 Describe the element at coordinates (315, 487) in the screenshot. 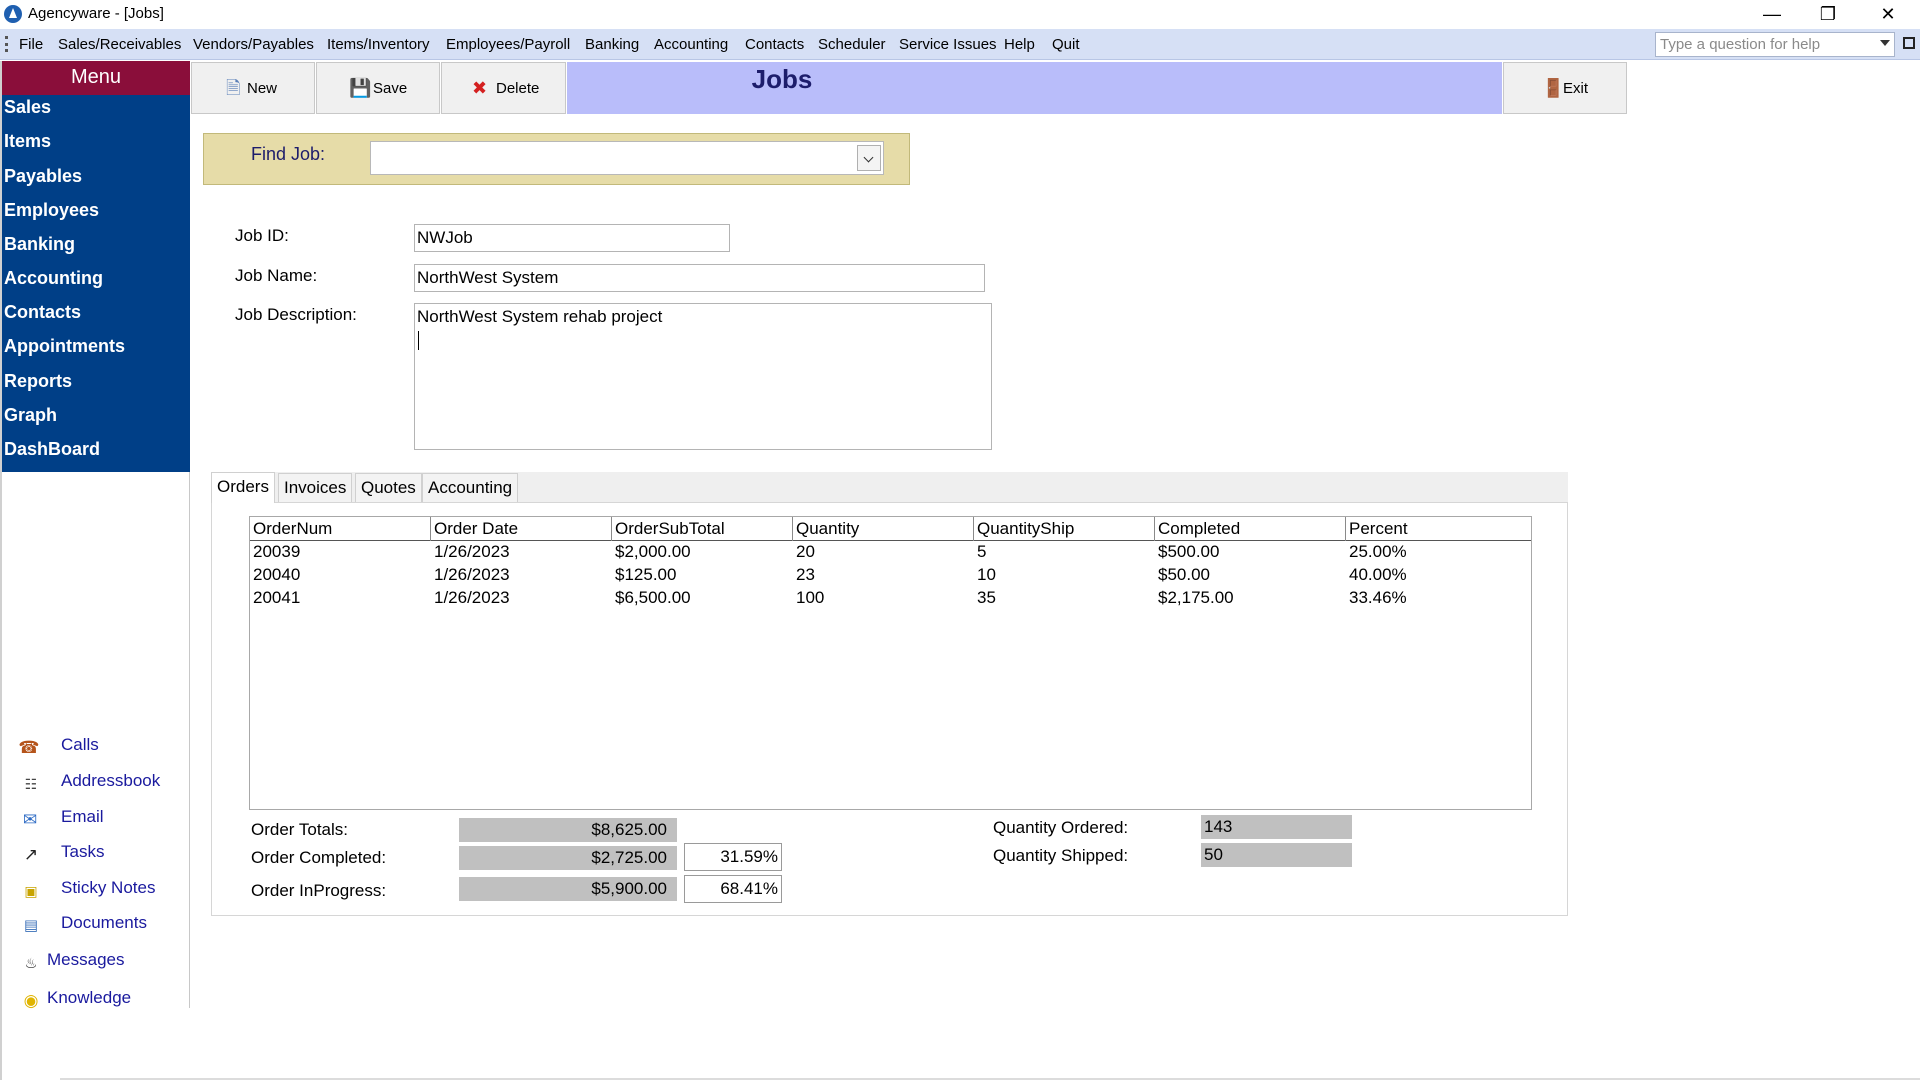

I see `tab-invoices: Invoices` at that location.